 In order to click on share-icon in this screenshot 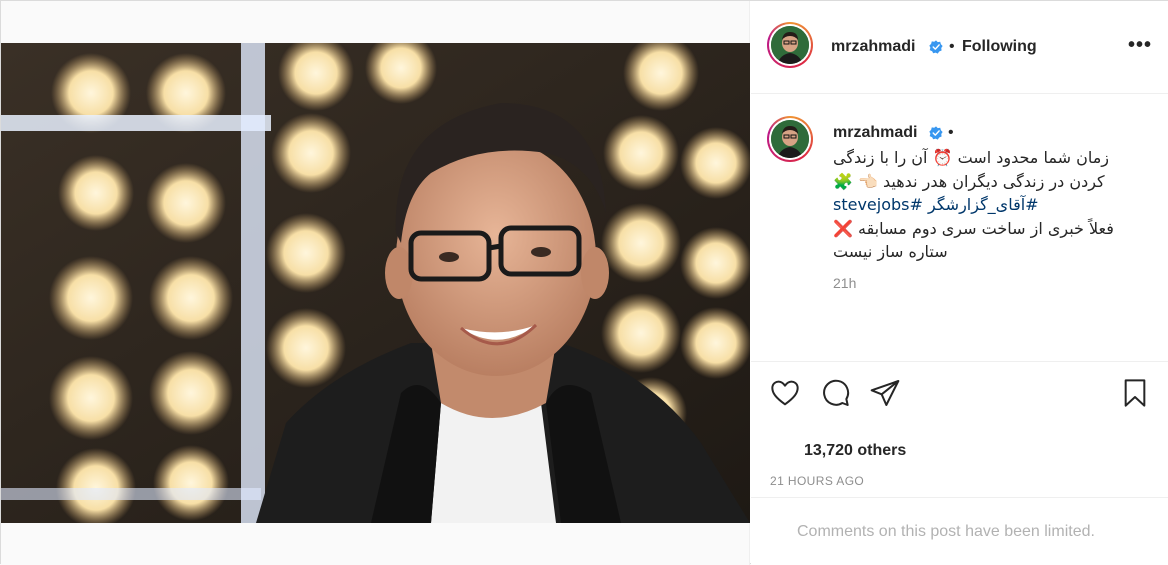, I will do `click(885, 393)`.